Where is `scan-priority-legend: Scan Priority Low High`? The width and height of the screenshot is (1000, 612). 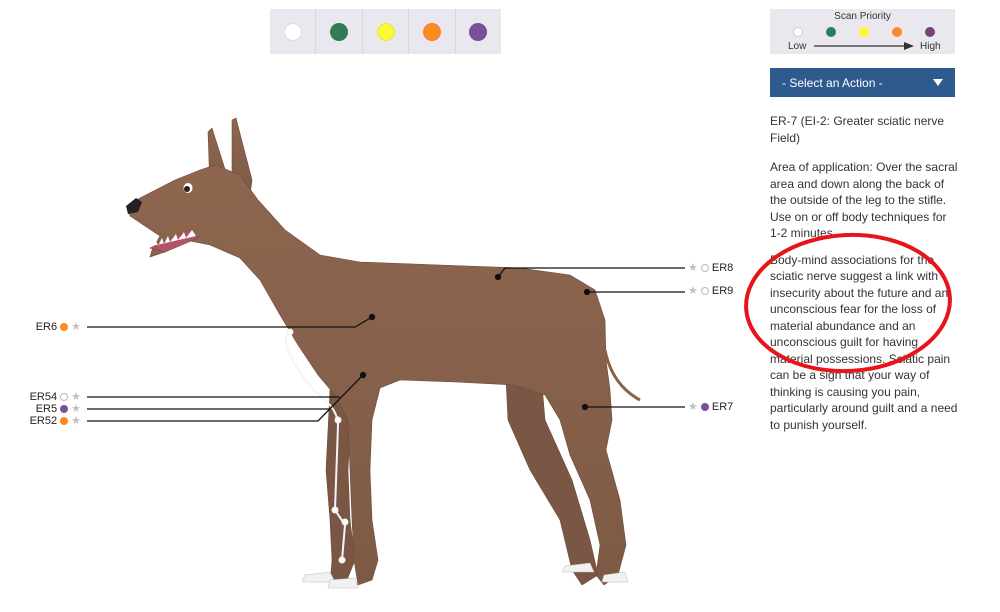 scan-priority-legend: Scan Priority Low High is located at coordinates (862, 31).